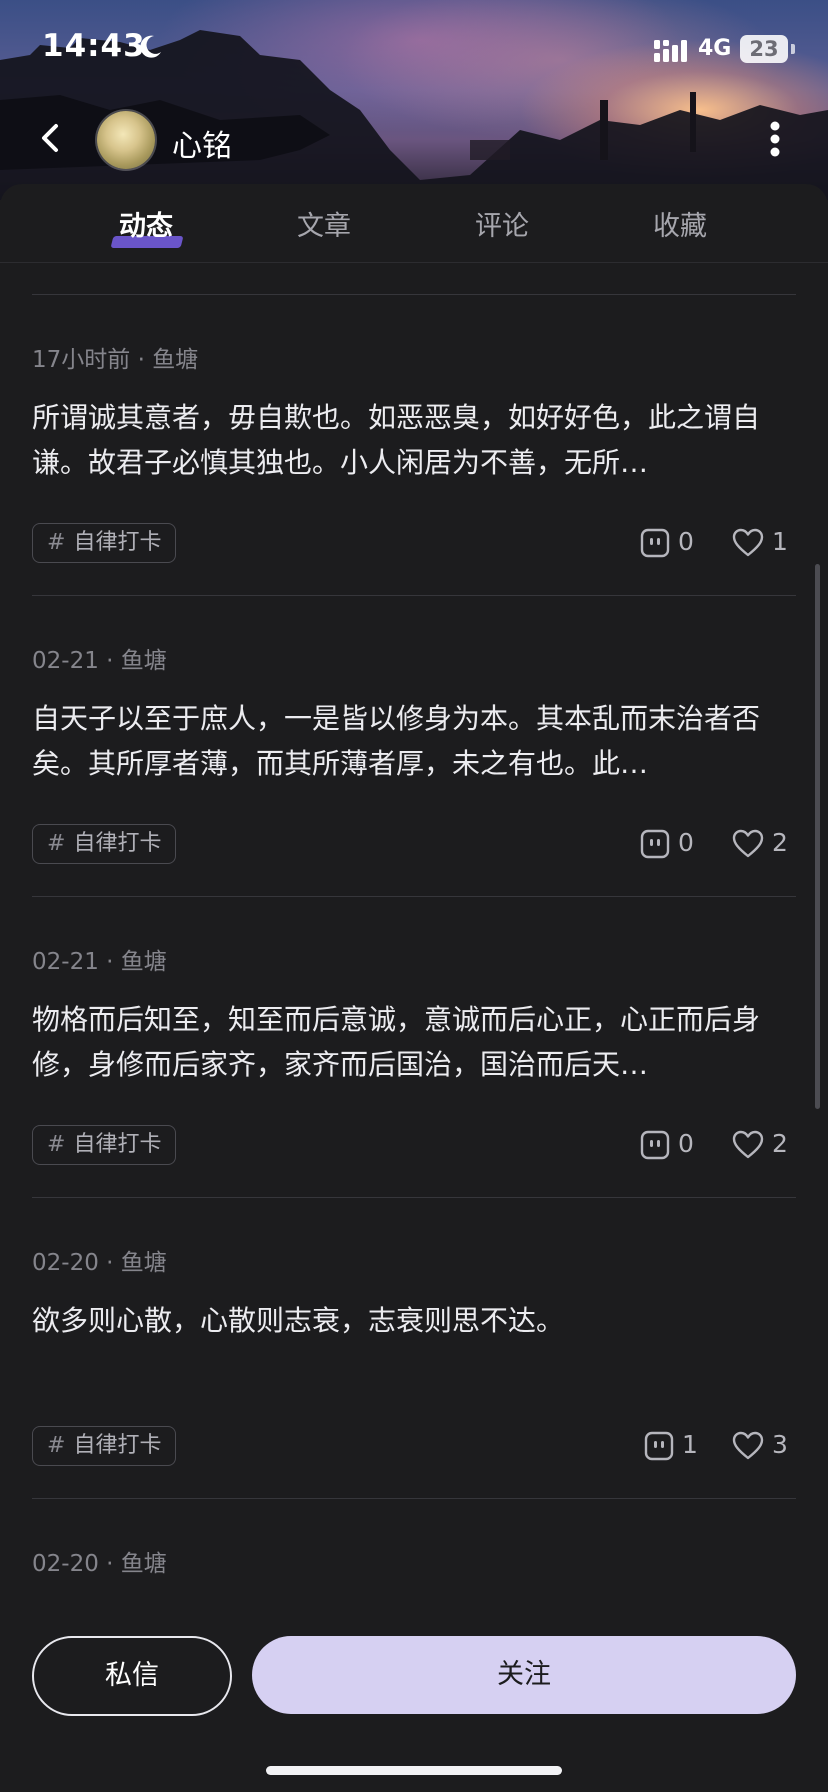 This screenshot has height=1792, width=828. I want to click on back-icon, so click(52, 138).